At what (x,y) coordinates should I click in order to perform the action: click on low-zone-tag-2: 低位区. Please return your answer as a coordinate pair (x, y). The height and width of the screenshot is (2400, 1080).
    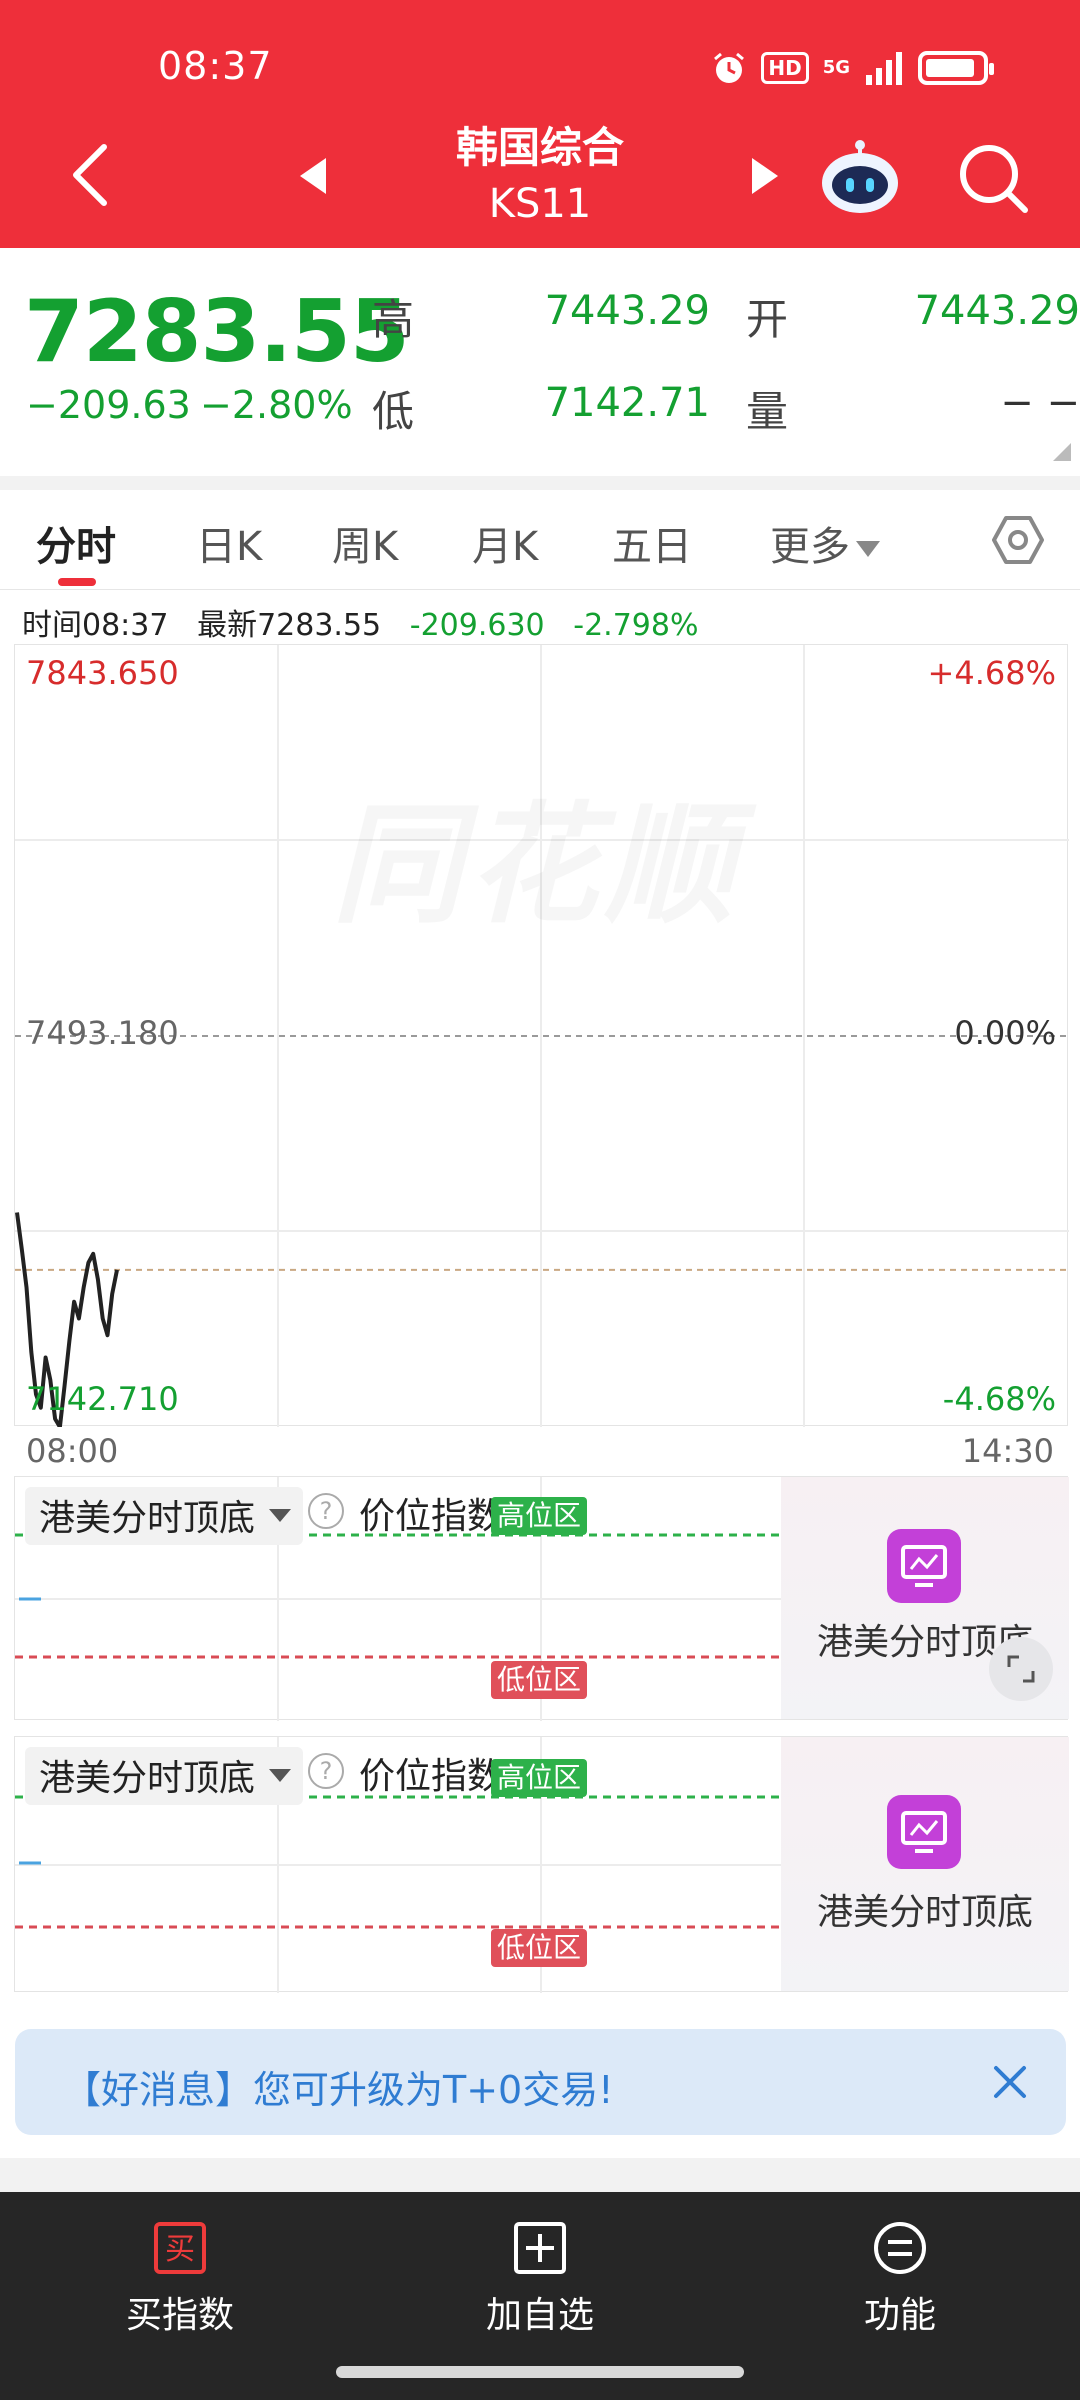
    Looking at the image, I should click on (539, 1948).